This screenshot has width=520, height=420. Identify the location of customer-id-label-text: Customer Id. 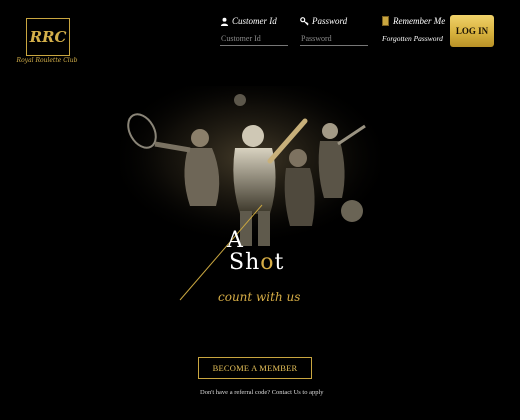
(254, 21).